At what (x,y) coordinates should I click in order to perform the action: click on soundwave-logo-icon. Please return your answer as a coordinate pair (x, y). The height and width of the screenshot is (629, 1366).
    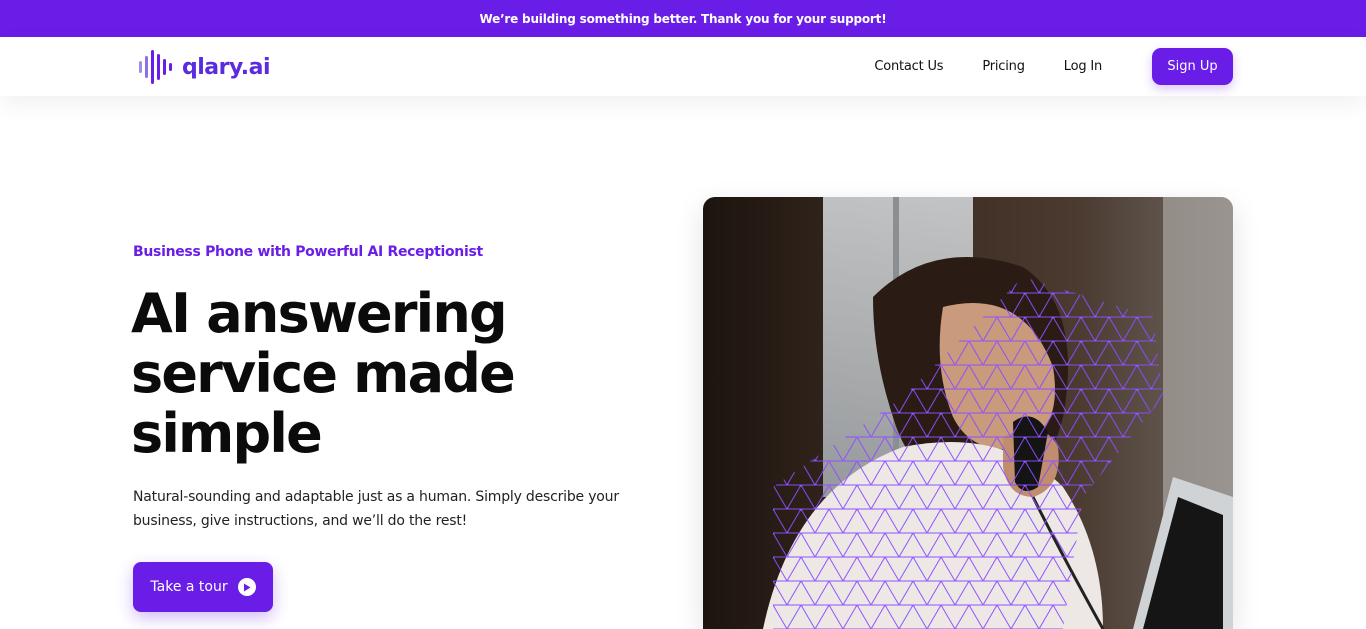
    Looking at the image, I should click on (155, 67).